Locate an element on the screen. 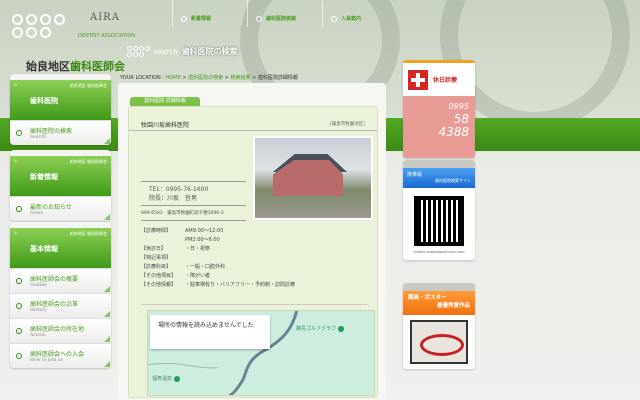  item-en: Access is located at coordinates (38, 335).